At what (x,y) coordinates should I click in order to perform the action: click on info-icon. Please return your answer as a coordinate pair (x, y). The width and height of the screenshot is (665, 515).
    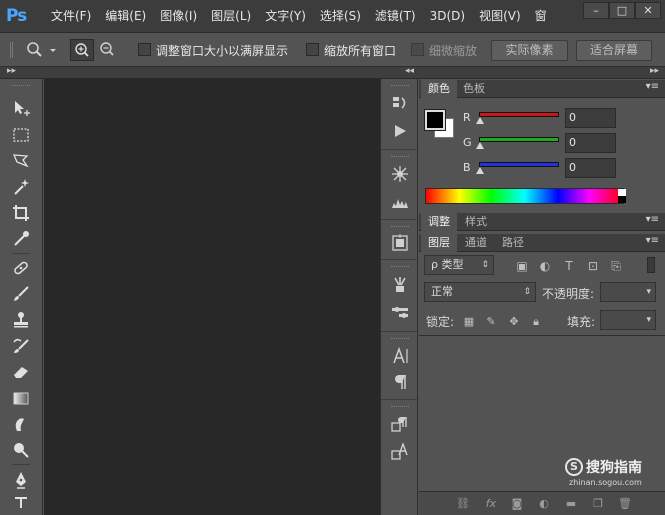
    Looking at the image, I should click on (400, 243).